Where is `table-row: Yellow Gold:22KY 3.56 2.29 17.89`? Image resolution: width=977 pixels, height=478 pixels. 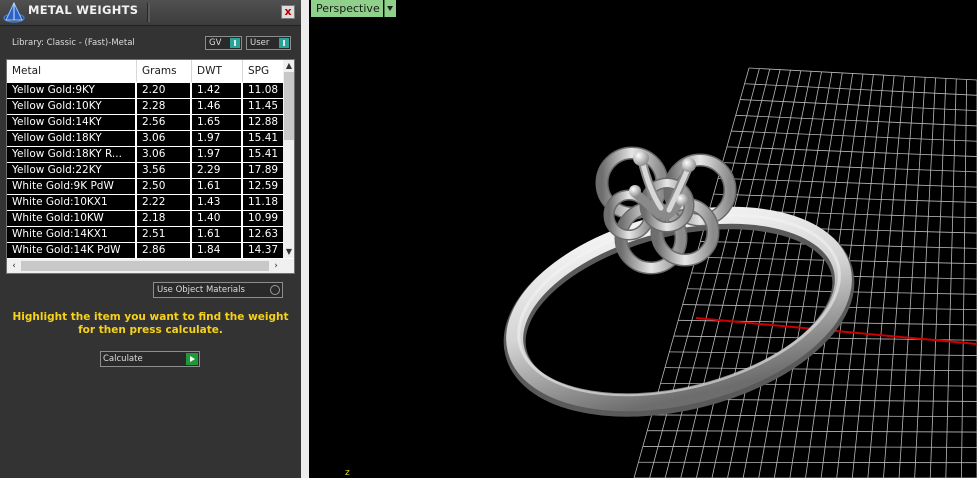
table-row: Yellow Gold:22KY 3.56 2.29 17.89 is located at coordinates (145, 171).